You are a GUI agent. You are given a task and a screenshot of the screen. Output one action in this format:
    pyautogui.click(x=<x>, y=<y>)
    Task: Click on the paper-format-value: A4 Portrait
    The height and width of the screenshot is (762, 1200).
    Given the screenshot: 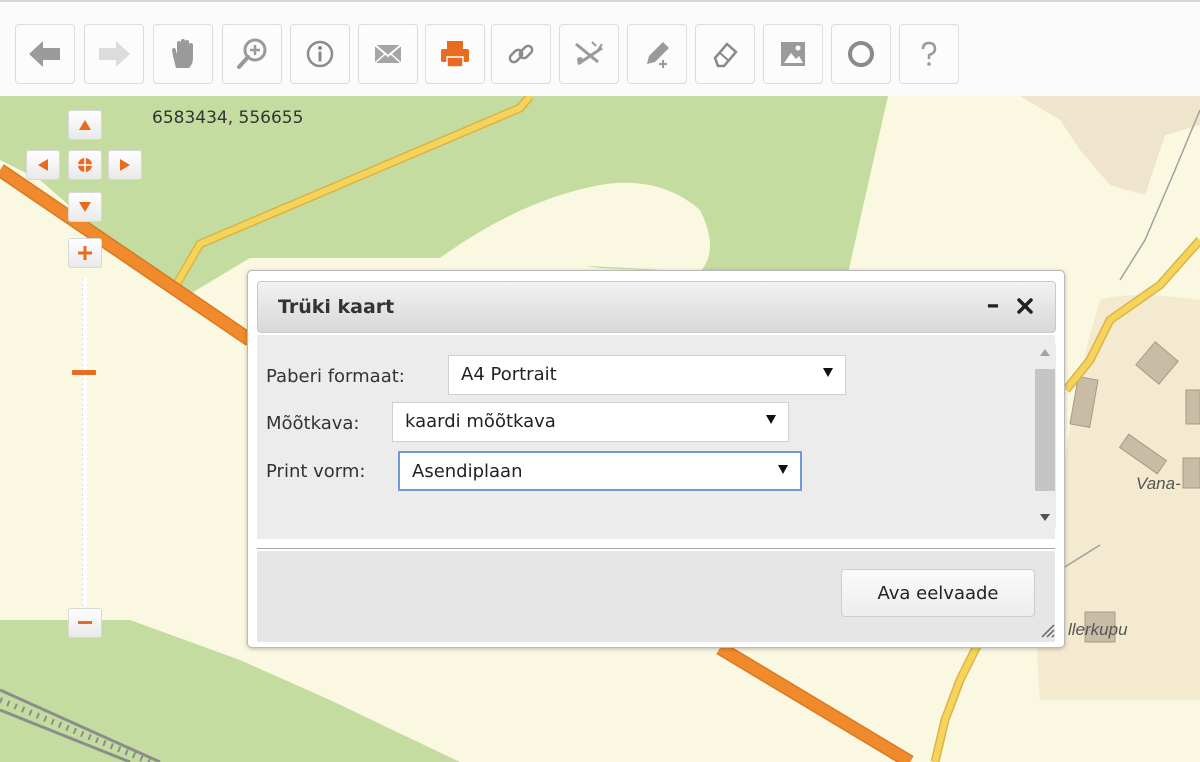 What is the action you would take?
    pyautogui.click(x=509, y=374)
    